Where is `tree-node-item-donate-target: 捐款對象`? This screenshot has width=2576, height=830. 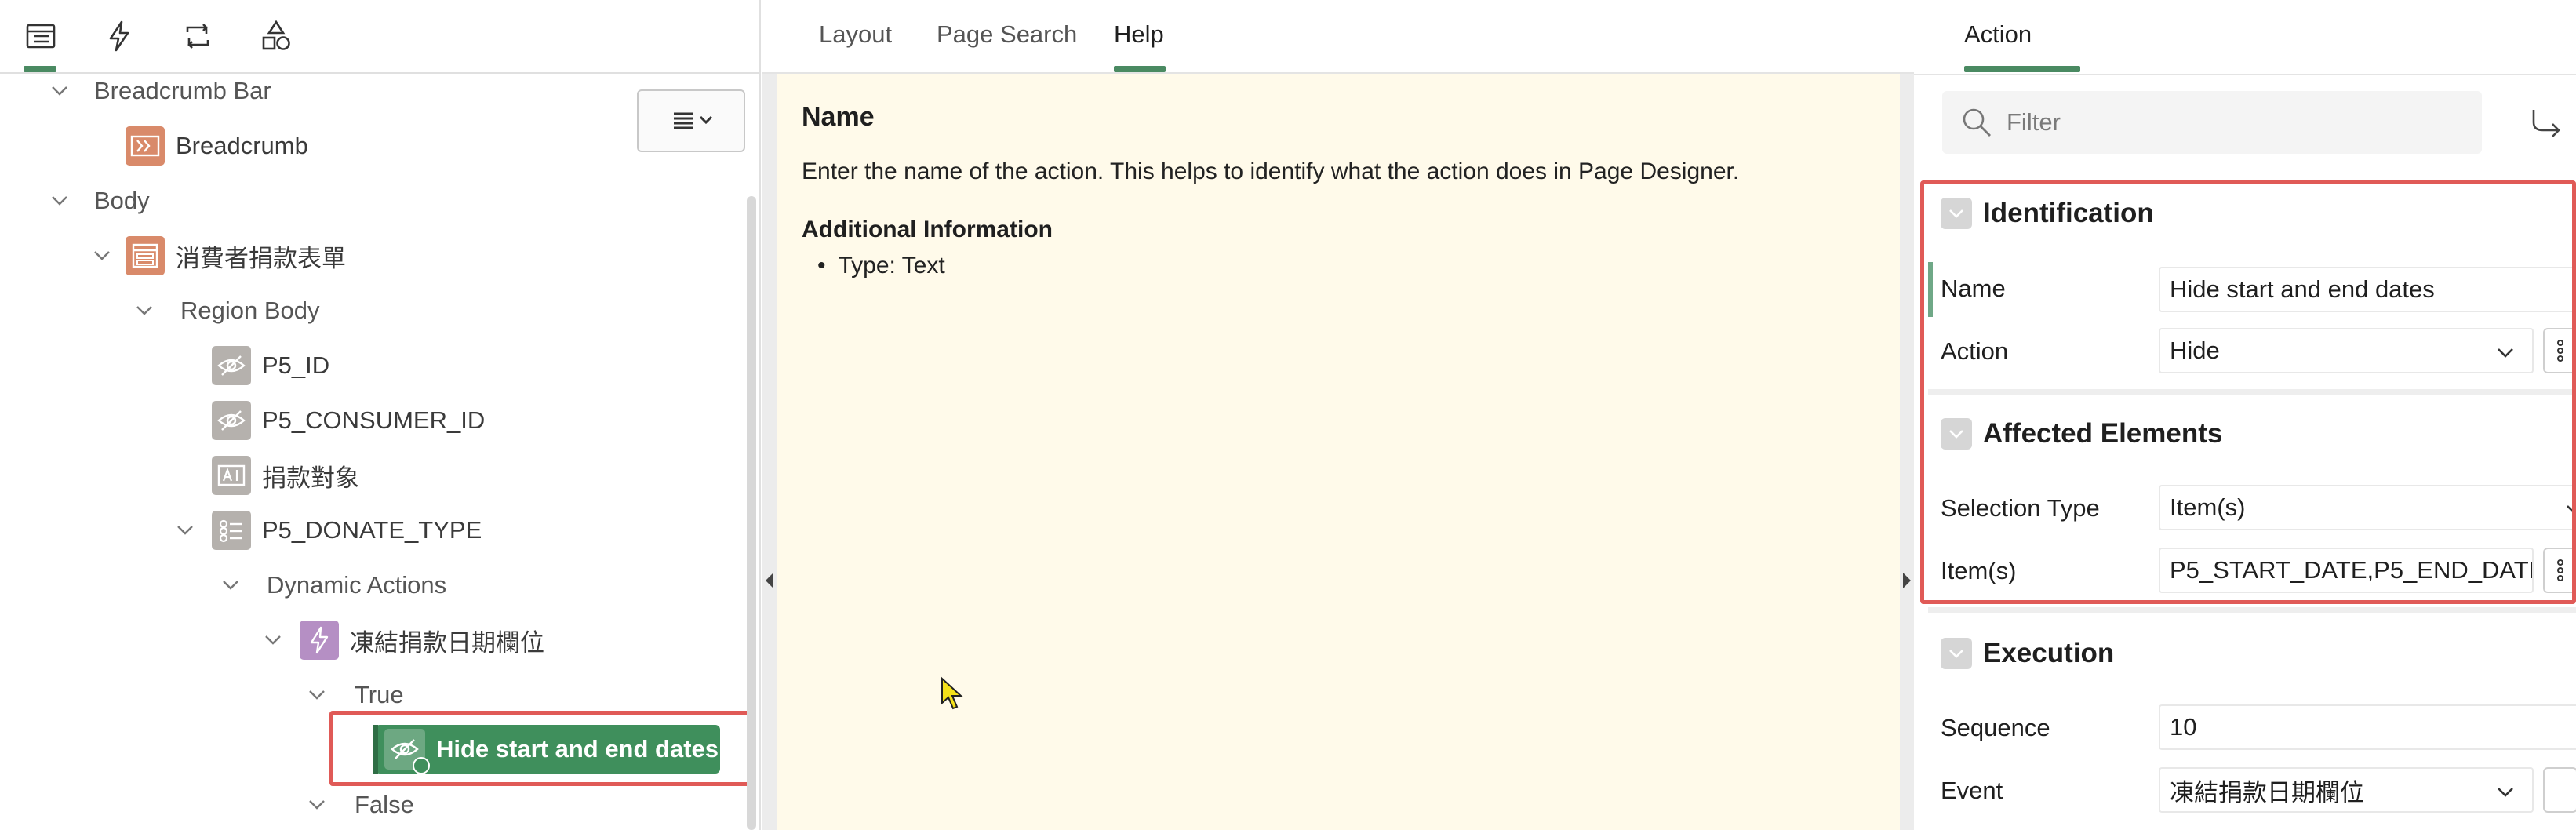
tree-node-item-donate-target: 捐款對象 is located at coordinates (285, 475).